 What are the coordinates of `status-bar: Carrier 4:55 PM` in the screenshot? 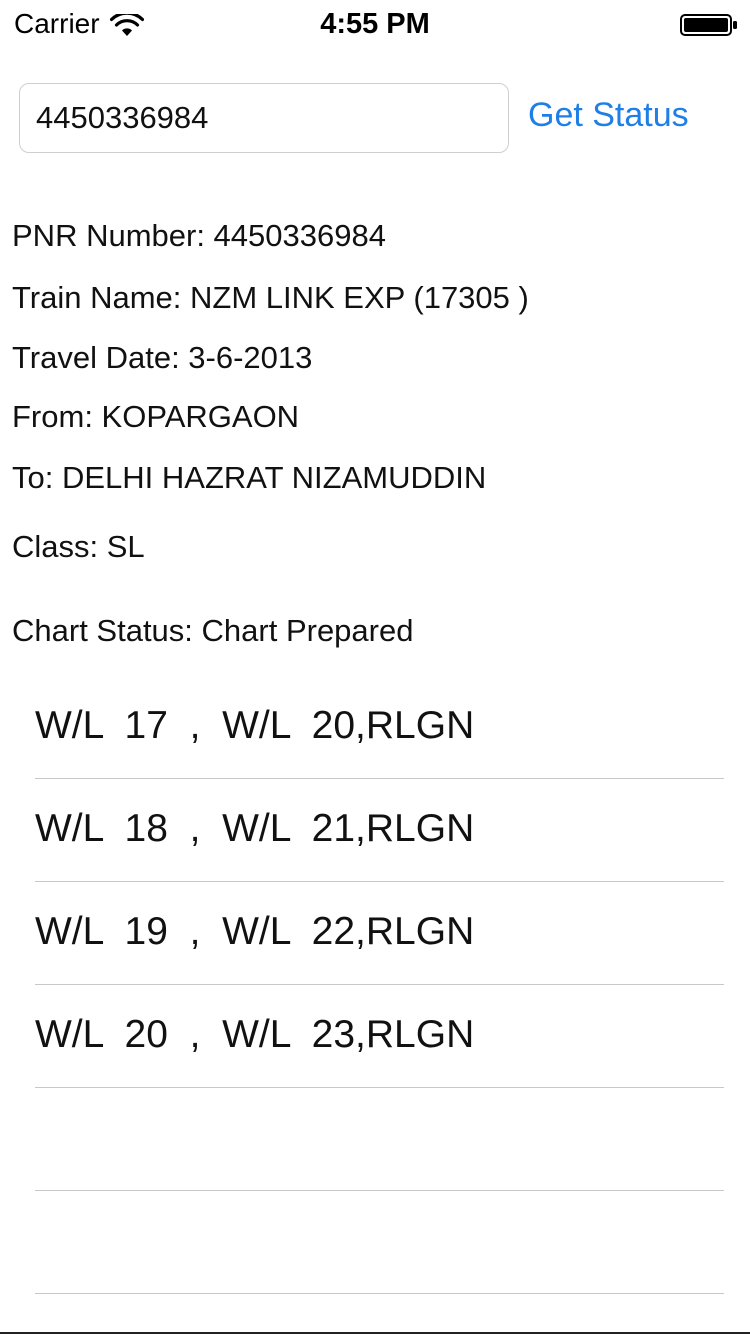 It's located at (375, 25).